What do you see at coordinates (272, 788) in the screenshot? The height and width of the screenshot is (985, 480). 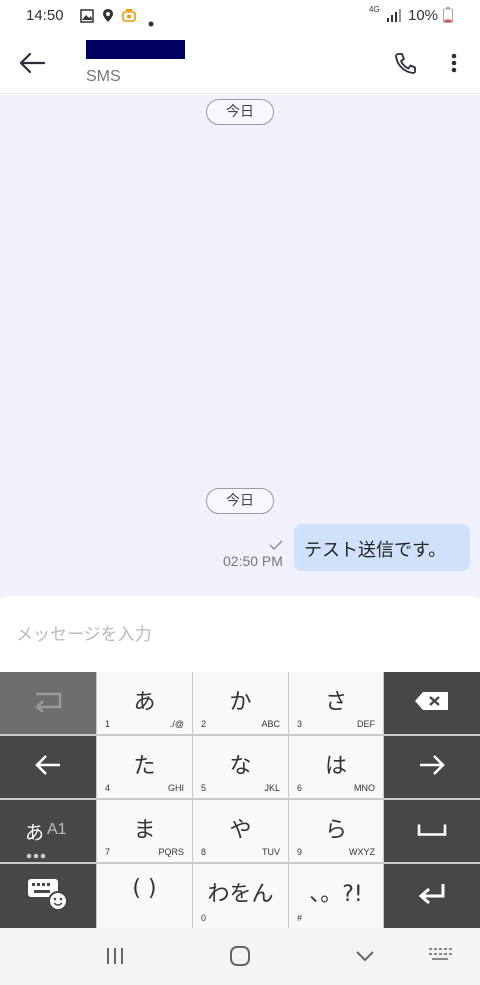 I see `key-letters: JKL` at bounding box center [272, 788].